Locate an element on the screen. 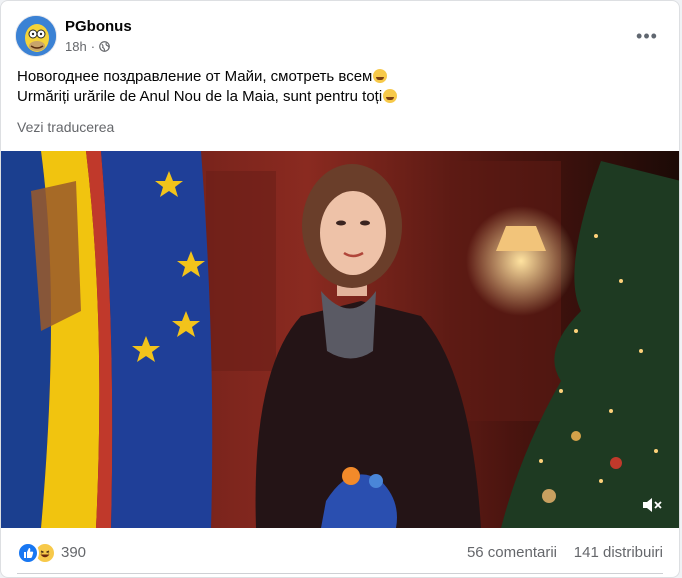  shares-count: 141 distribuiri is located at coordinates (618, 552).